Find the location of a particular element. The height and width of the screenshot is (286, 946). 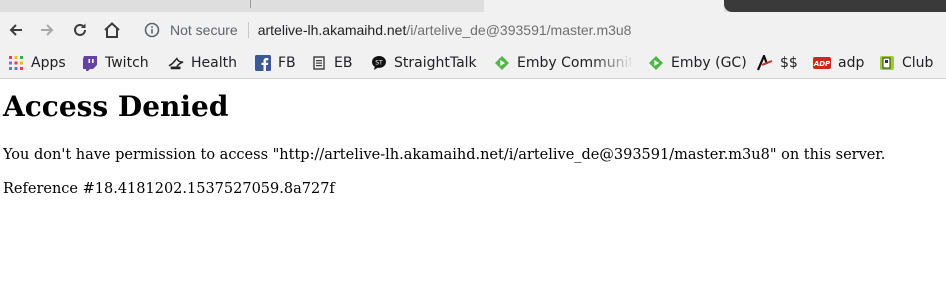

url-host: artelive-lh.akamaihd.net is located at coordinates (332, 30).